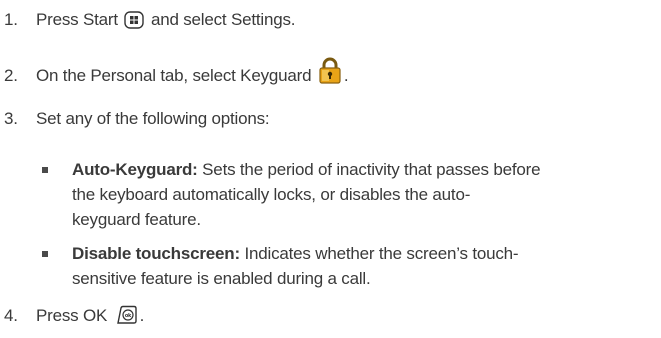 This screenshot has height=338, width=661. I want to click on step-number: 4., so click(11, 315).